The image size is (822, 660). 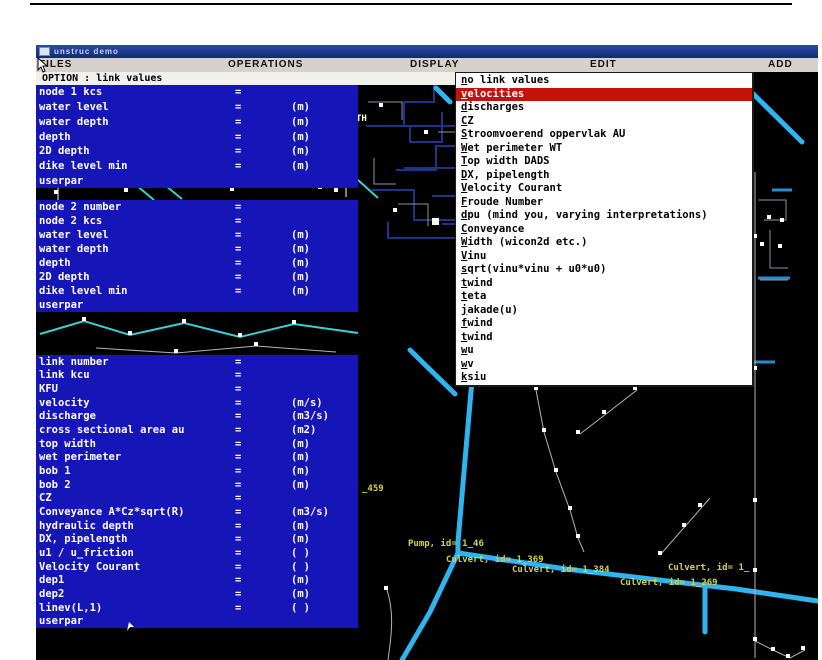 What do you see at coordinates (604, 108) in the screenshot?
I see `dropdown-item: discharges` at bounding box center [604, 108].